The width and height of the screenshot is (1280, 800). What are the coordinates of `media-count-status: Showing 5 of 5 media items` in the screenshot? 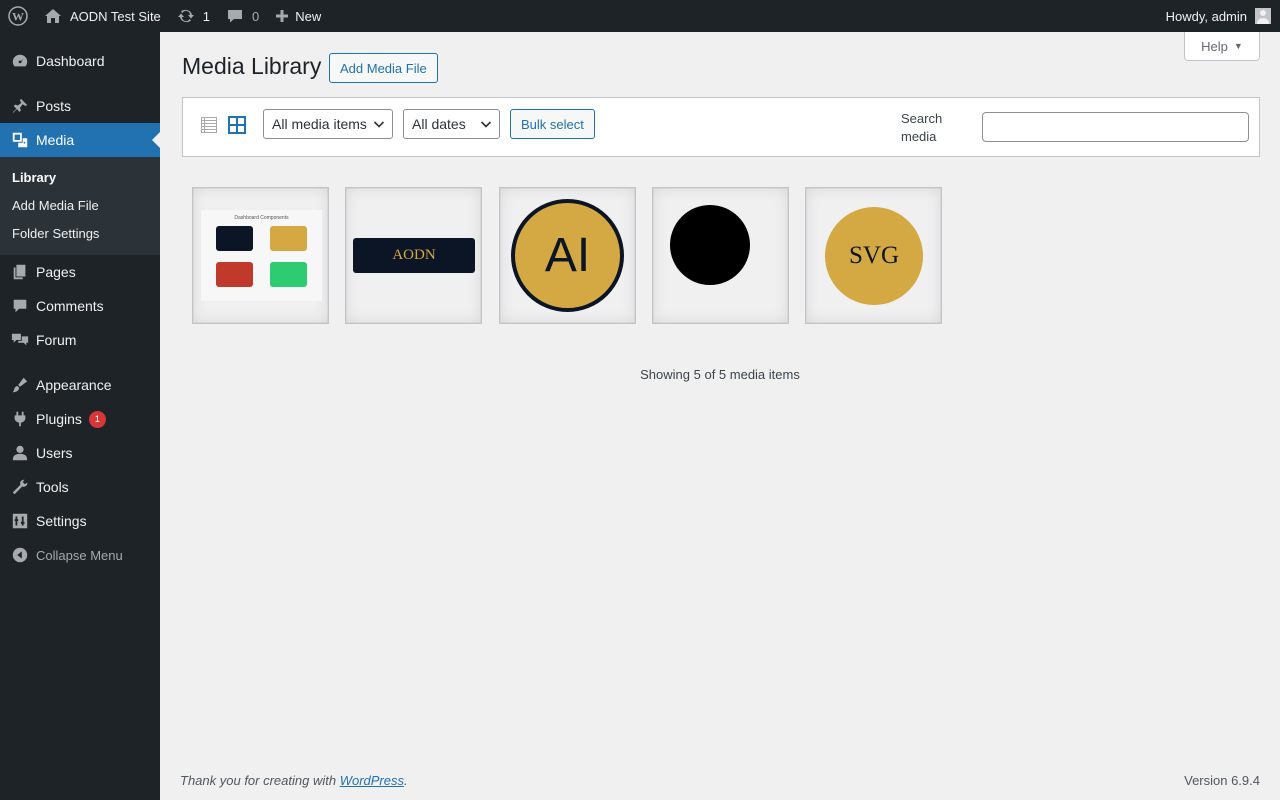 It's located at (720, 374).